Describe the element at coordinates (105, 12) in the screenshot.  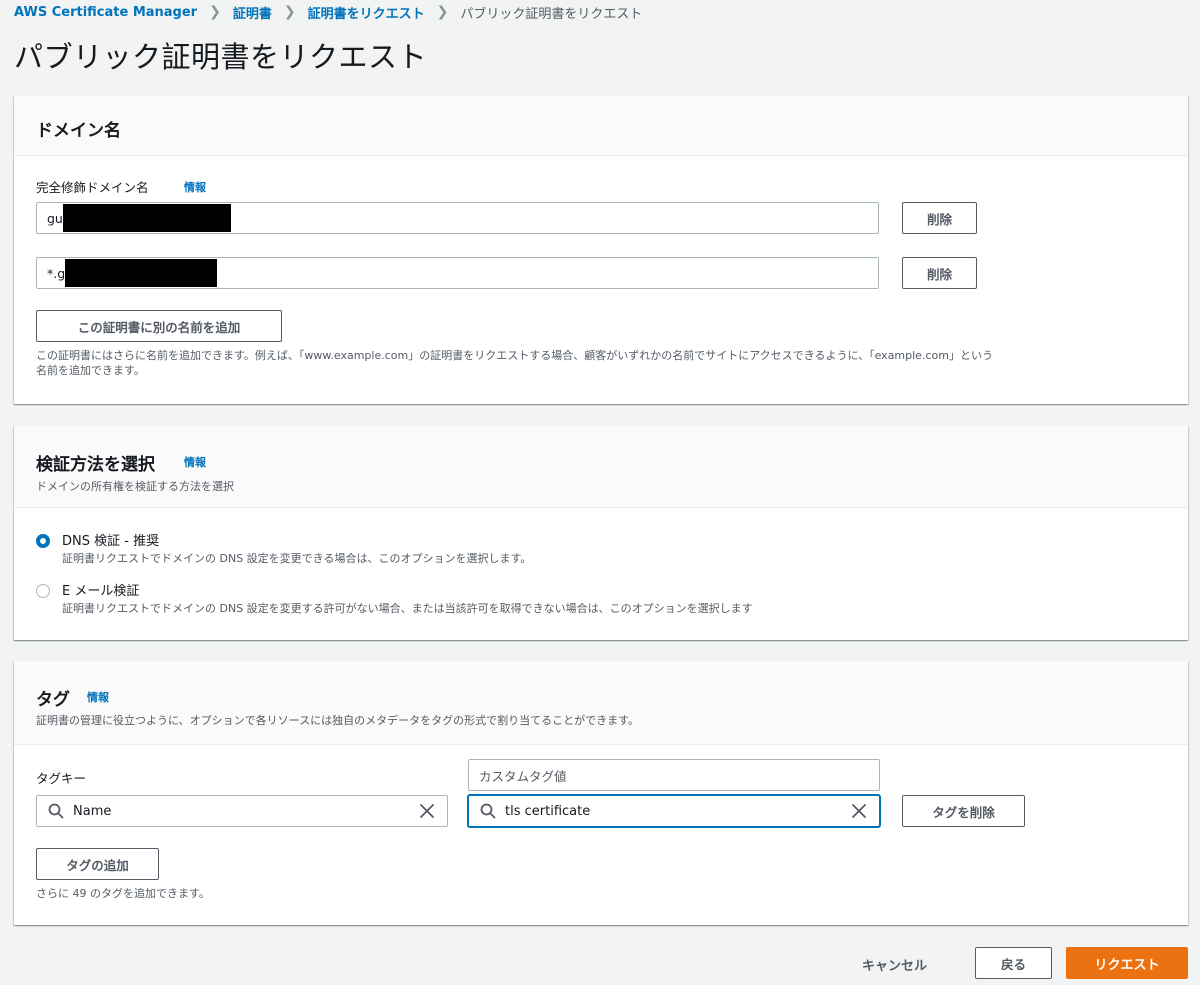
I see `breadcrumb-link-acm: AWS Certificate Manager` at that location.